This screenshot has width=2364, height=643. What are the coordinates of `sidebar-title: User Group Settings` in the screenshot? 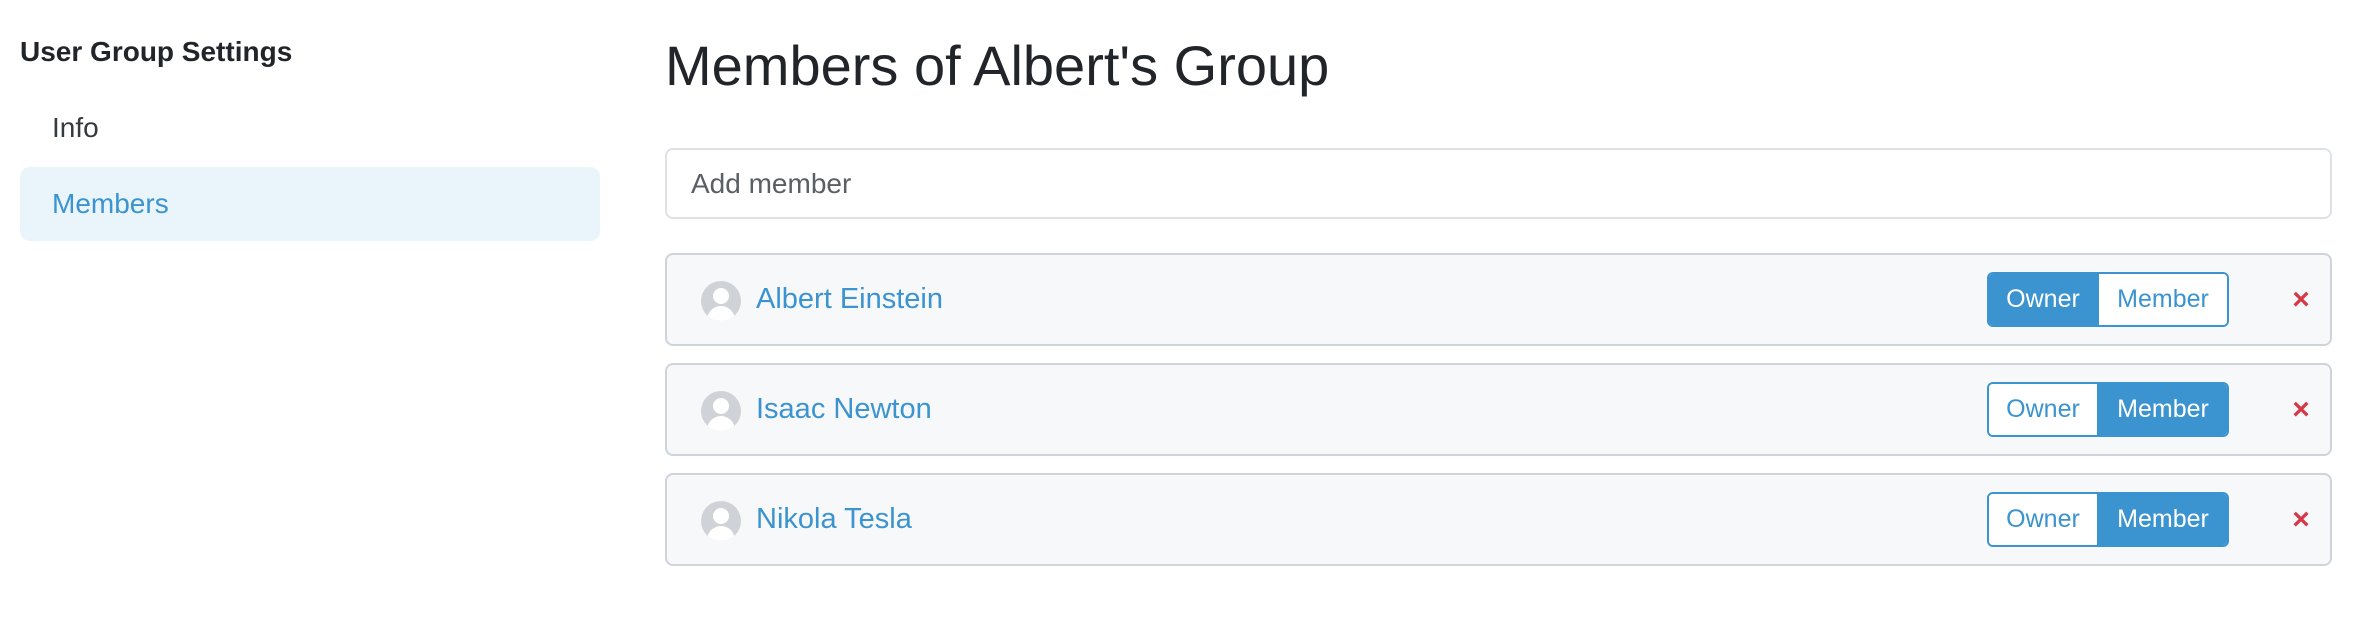 It's located at (156, 51).